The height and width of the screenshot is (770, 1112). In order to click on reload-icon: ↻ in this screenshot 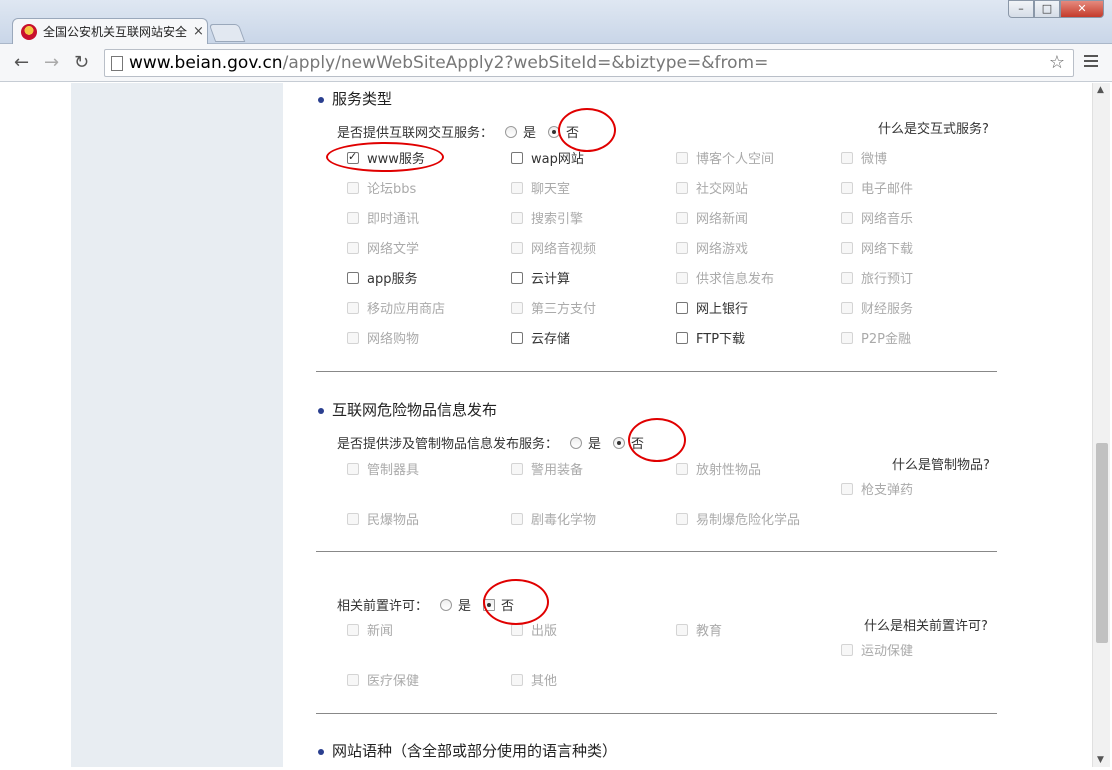, I will do `click(81, 62)`.